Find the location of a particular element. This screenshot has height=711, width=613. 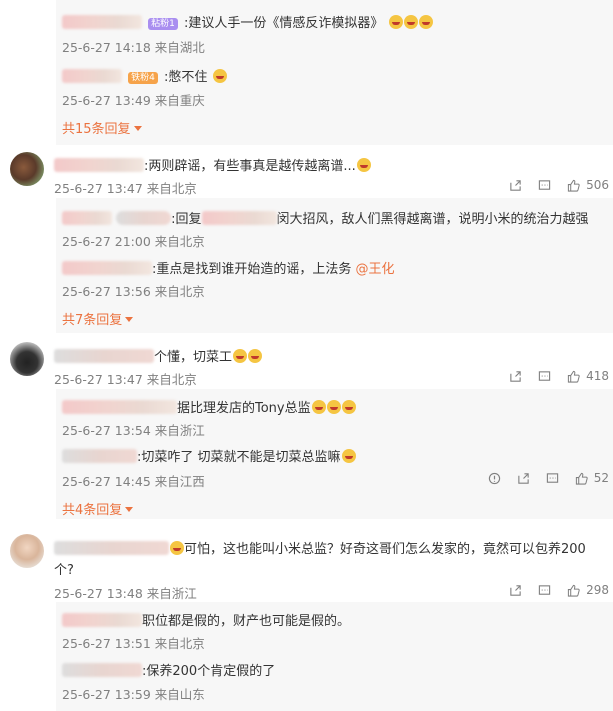

reply-item: 职位都是假的，财产也可能是假的。 is located at coordinates (206, 619).